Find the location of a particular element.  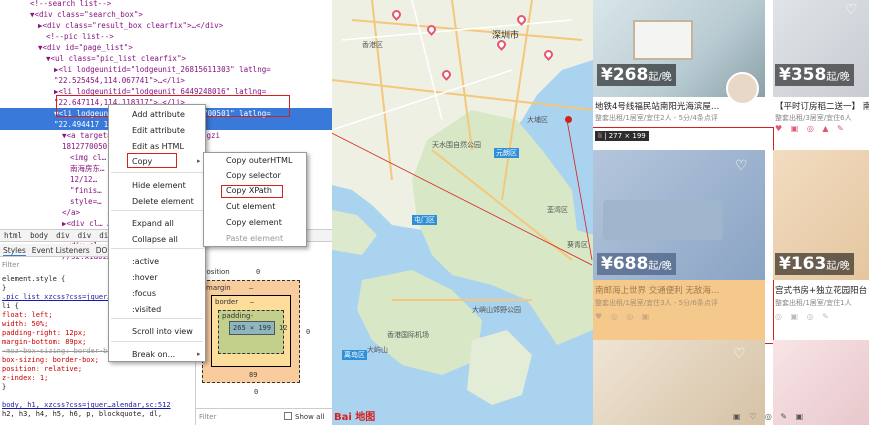

map-label: 荃湾区 is located at coordinates (557, 210).